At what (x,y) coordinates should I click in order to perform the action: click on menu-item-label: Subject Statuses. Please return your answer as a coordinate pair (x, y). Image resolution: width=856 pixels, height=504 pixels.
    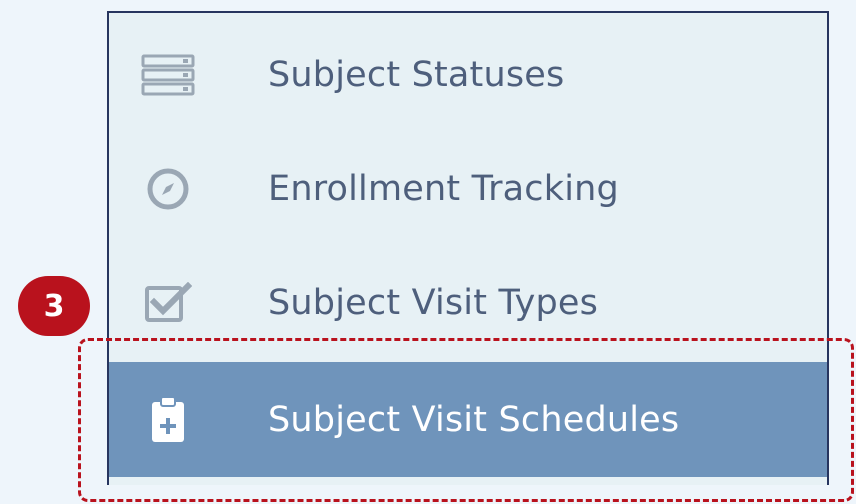
    Looking at the image, I should click on (416, 75).